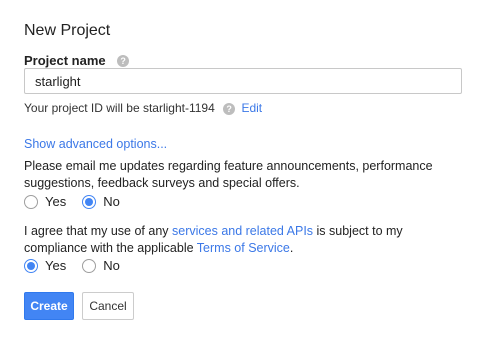 The width and height of the screenshot is (484, 343). Describe the element at coordinates (251, 108) in the screenshot. I see `edit-project-id-link: Edit` at that location.